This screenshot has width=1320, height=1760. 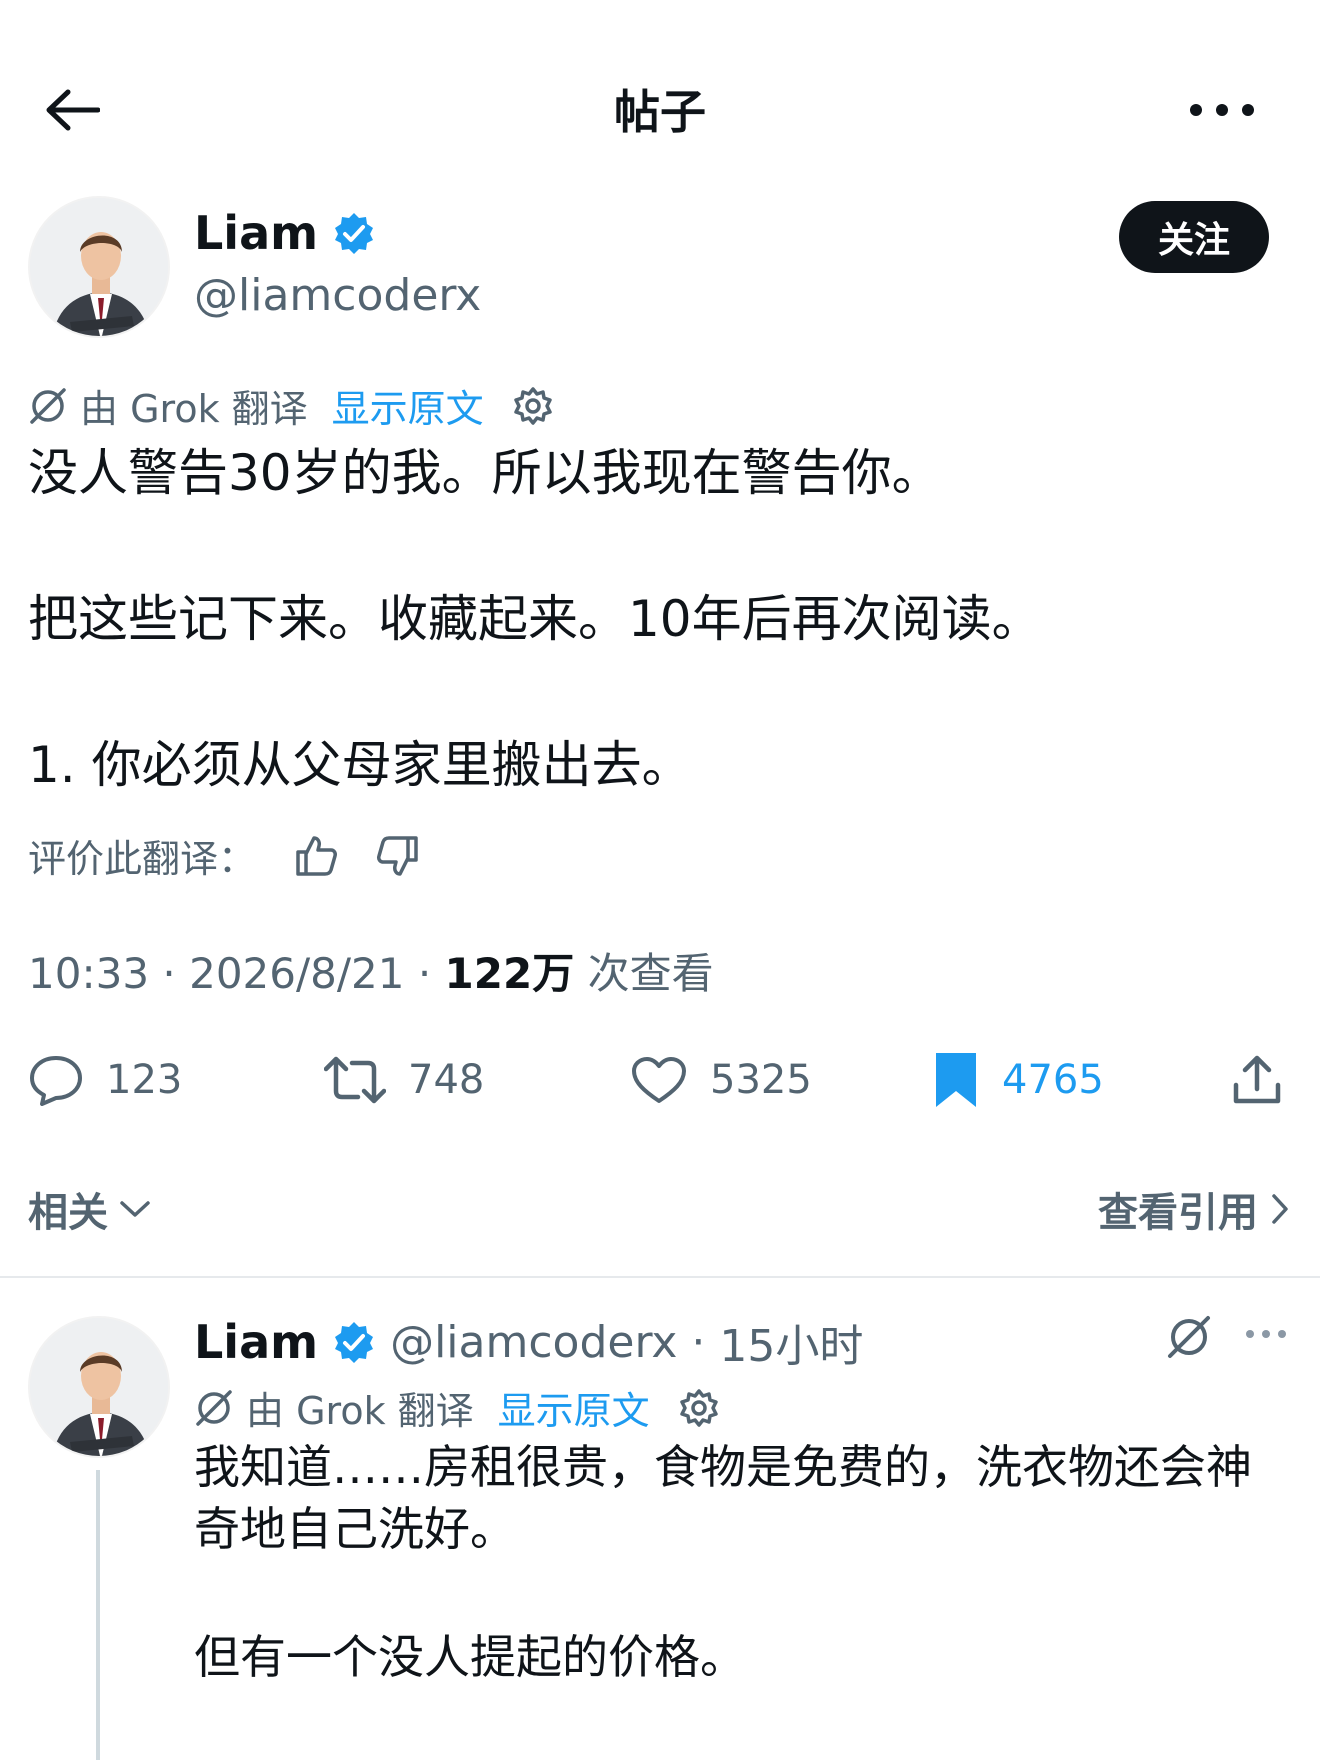 I want to click on rate-translation-row: 评价此翻译：, so click(x=224, y=855).